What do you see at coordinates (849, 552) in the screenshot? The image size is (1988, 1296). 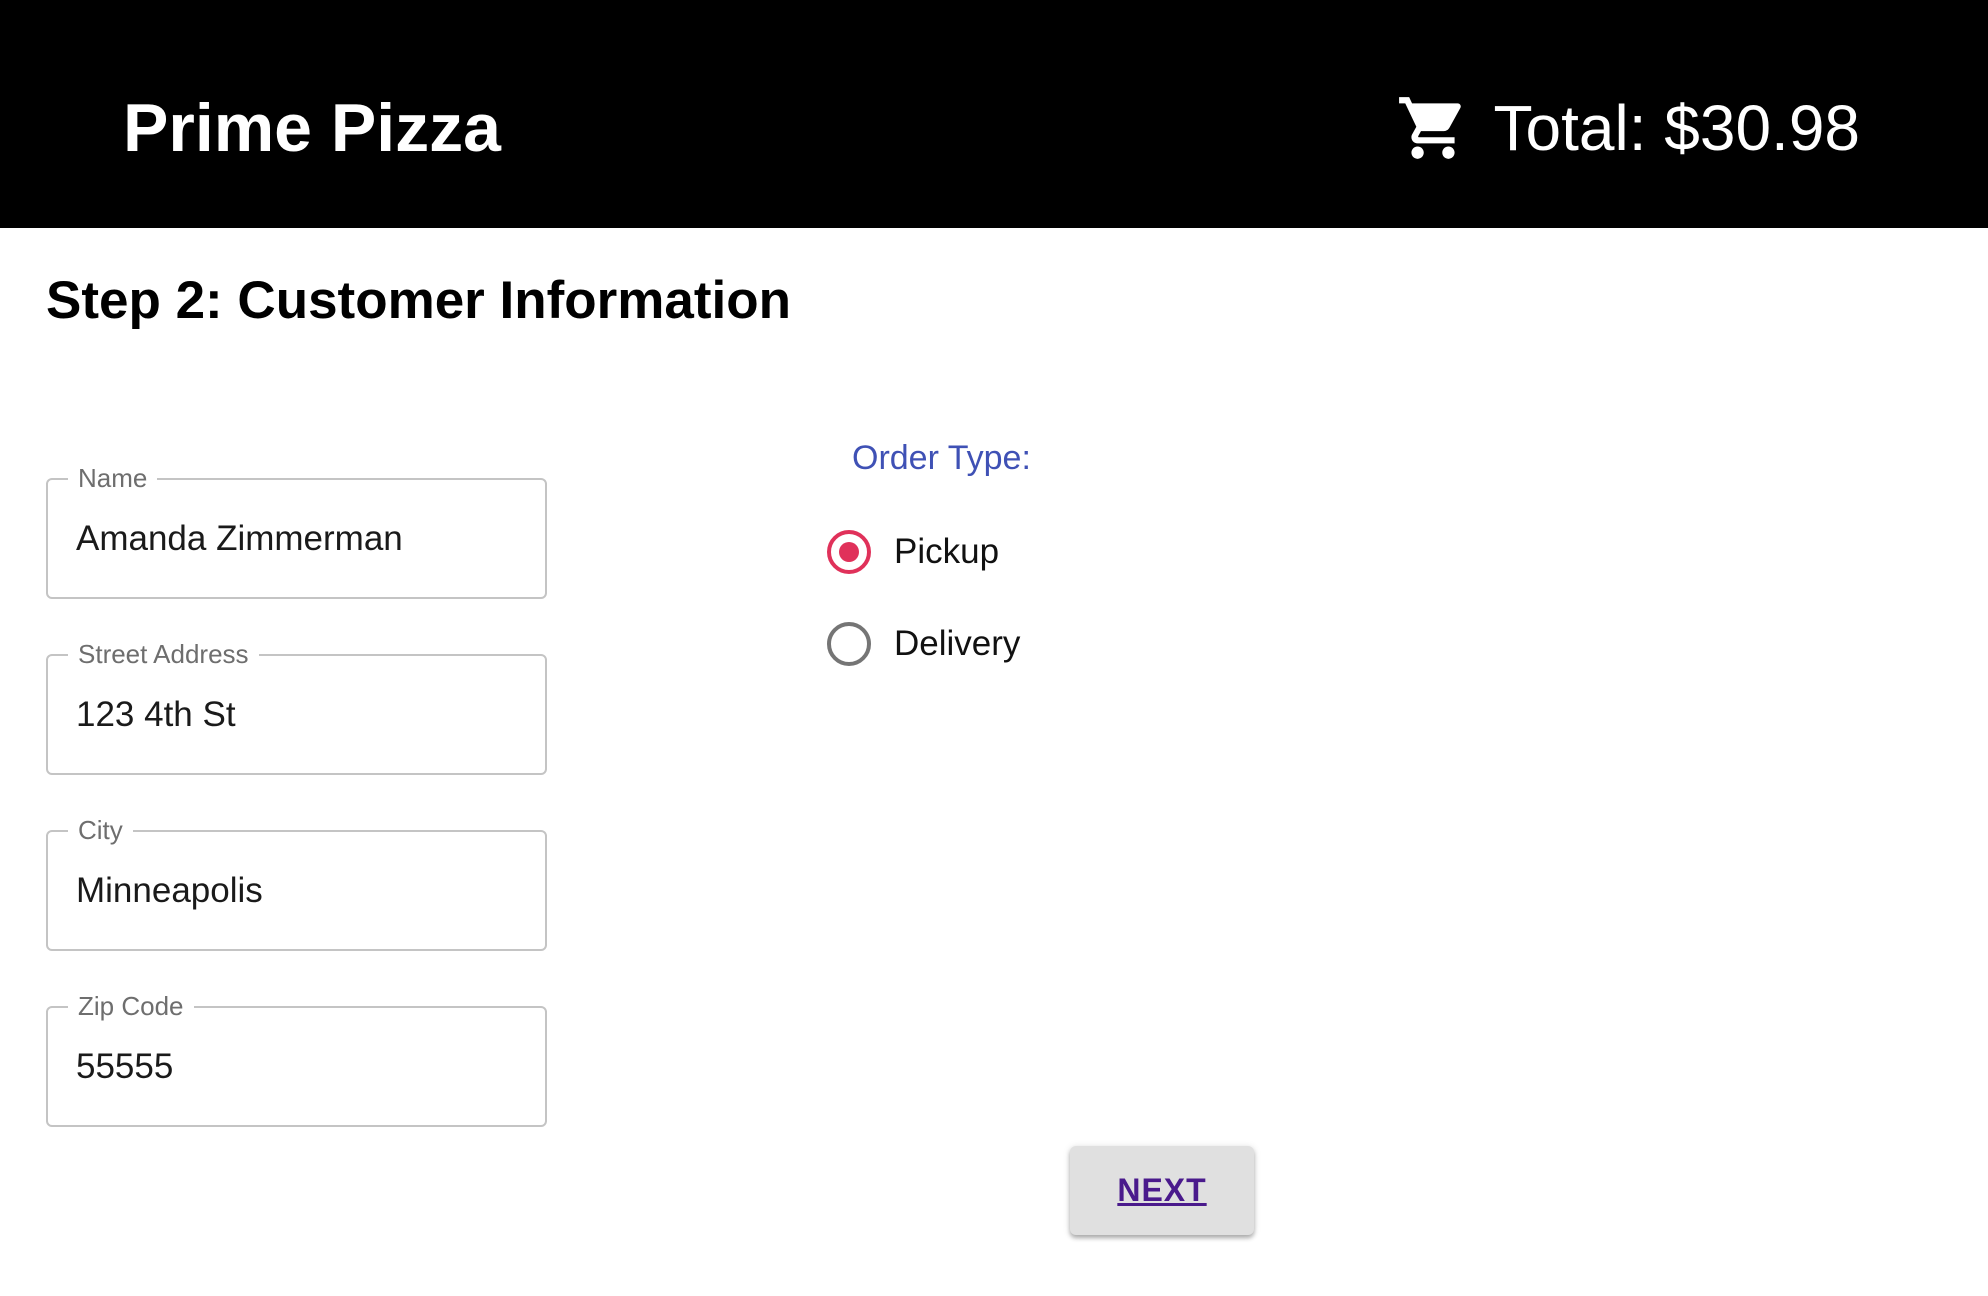 I see `radio-selected-icon` at bounding box center [849, 552].